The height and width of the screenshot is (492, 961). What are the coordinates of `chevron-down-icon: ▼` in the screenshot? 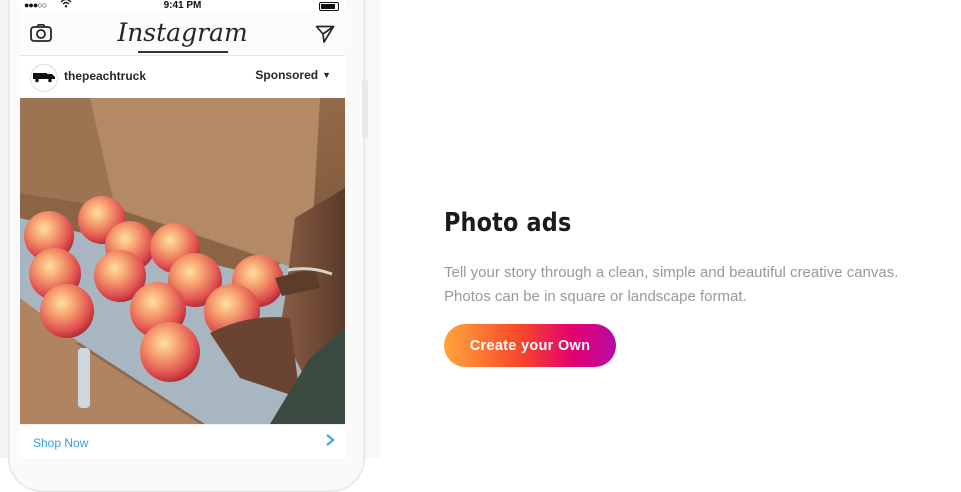 It's located at (326, 75).